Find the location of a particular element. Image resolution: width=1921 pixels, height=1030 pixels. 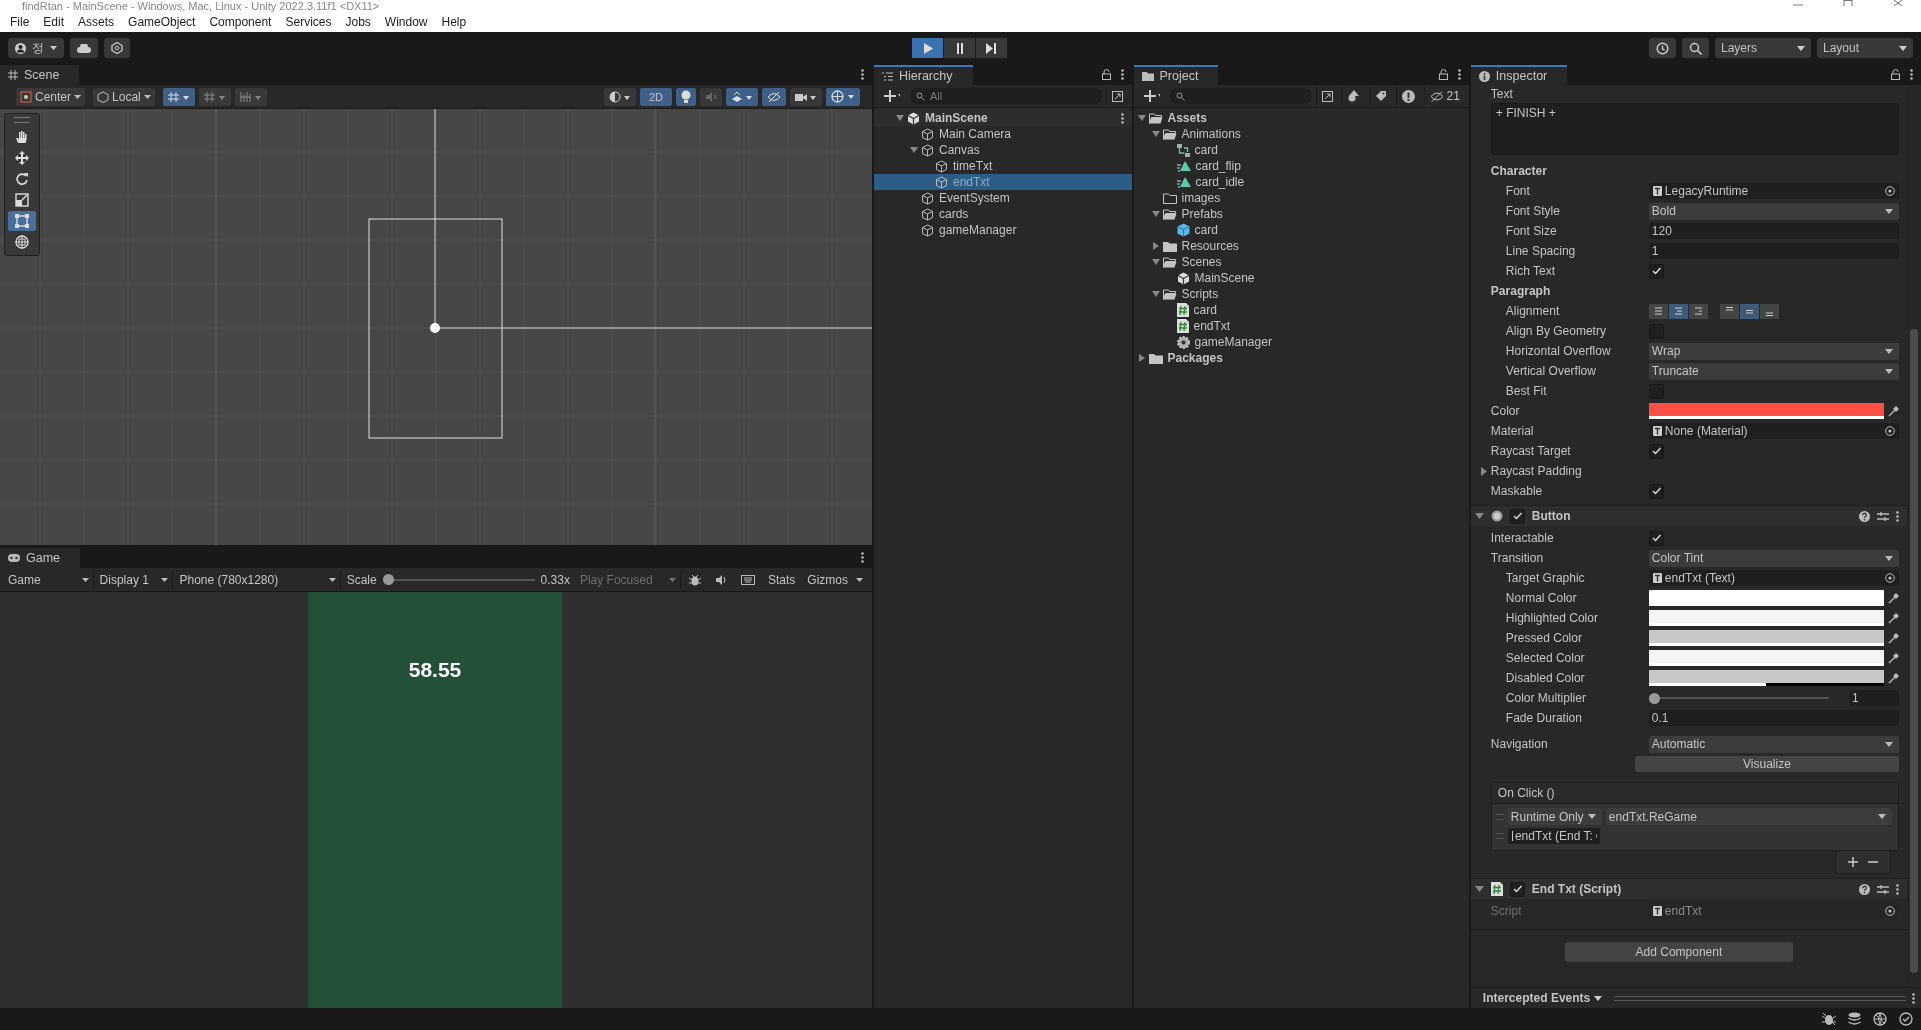

inspector-tab: Inspector is located at coordinates (1519, 75).